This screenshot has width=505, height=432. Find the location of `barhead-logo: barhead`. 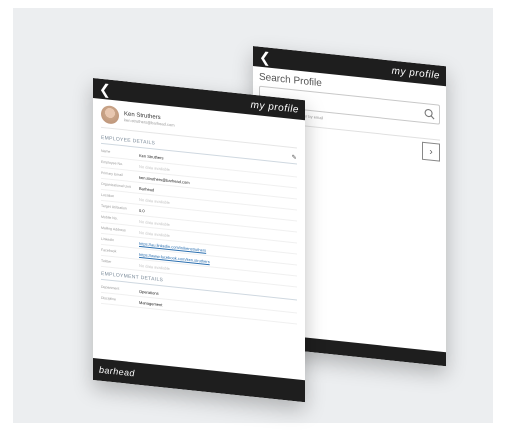

barhead-logo: barhead is located at coordinates (117, 371).